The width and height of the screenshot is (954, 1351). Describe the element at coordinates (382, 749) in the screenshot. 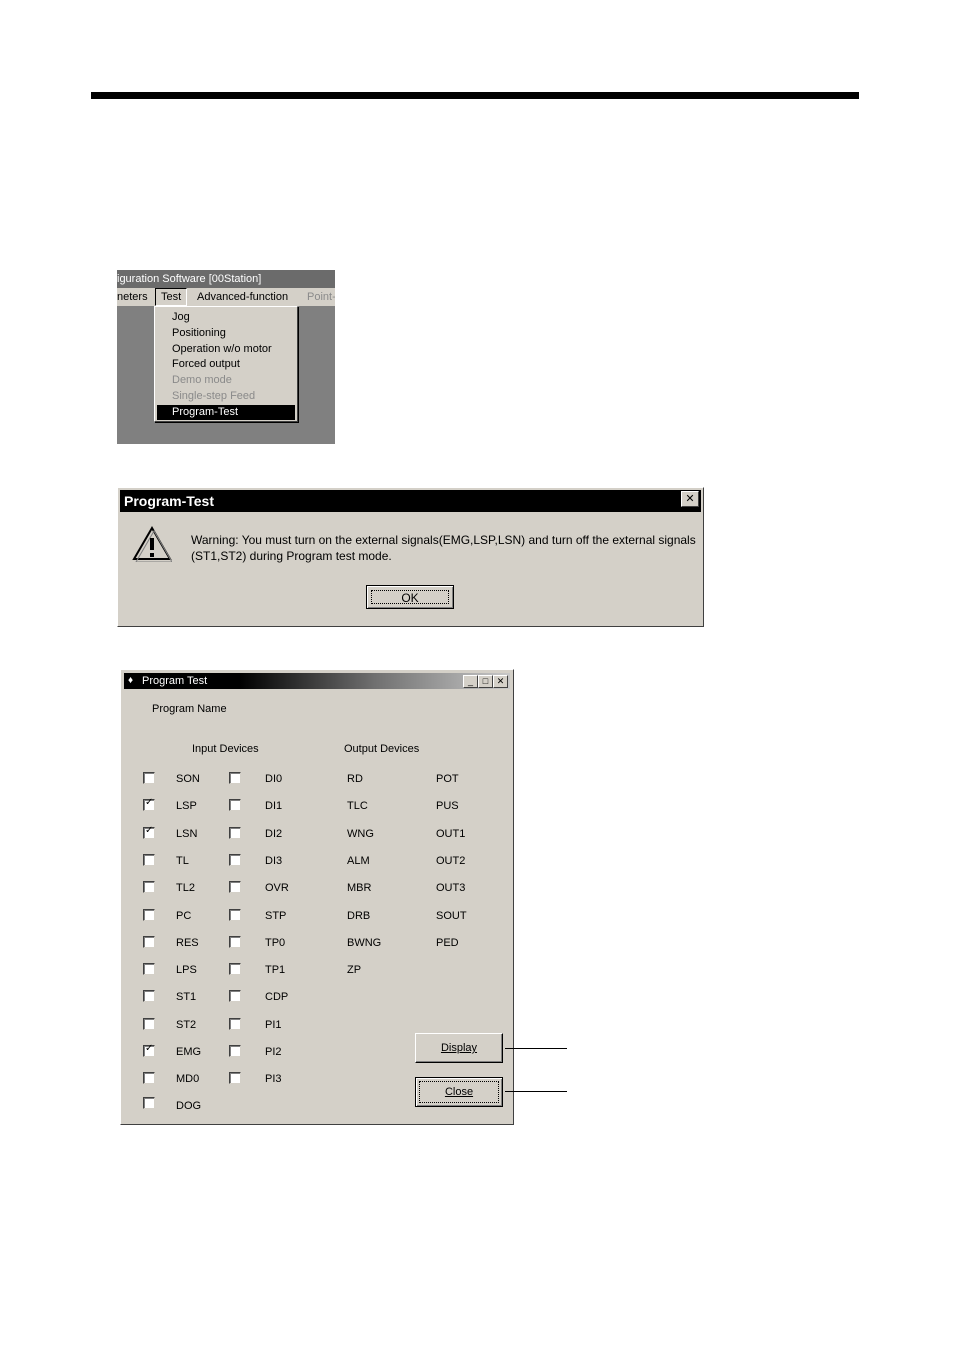

I see `output-devices-heading: Output Devices` at that location.